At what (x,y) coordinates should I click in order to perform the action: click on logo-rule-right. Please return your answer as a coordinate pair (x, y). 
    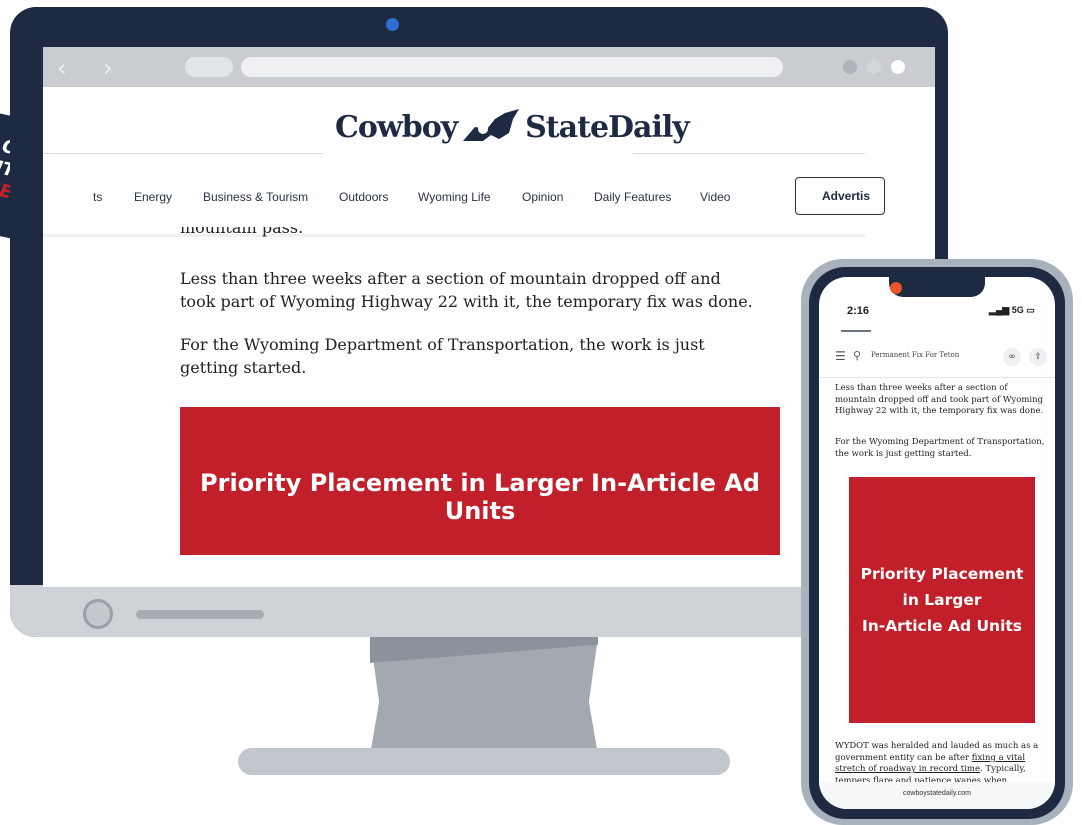
    Looking at the image, I should click on (749, 153).